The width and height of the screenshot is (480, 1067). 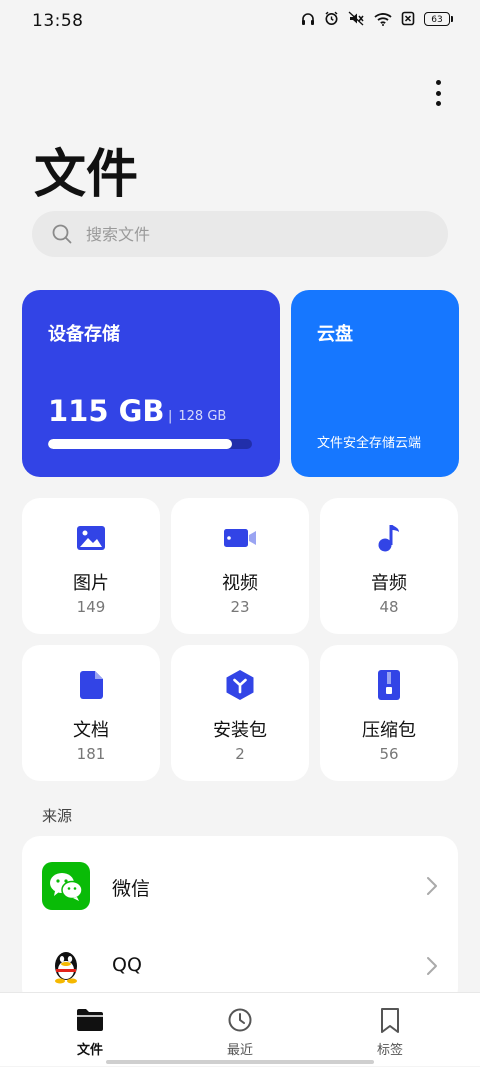 What do you see at coordinates (91, 730) in the screenshot?
I see `category-name: 文档` at bounding box center [91, 730].